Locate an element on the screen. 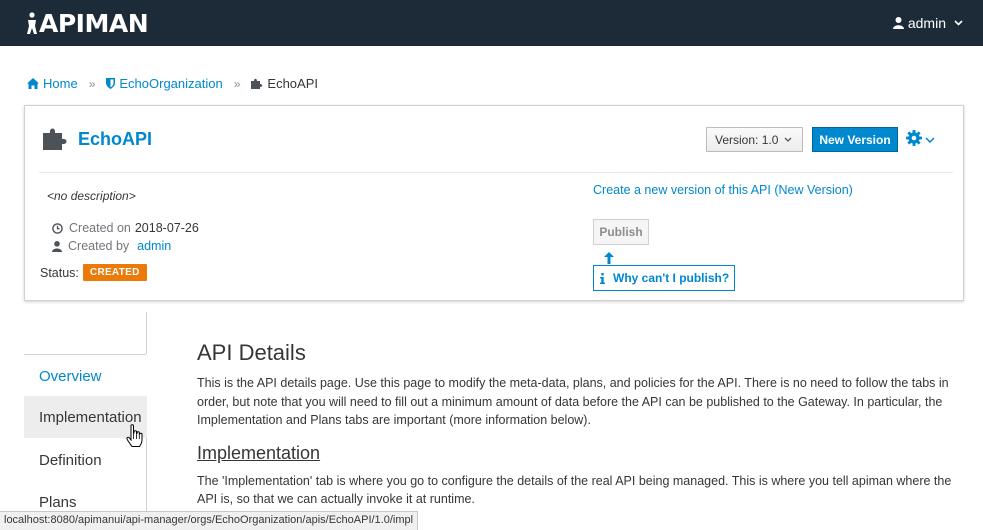 The width and height of the screenshot is (983, 530). user-menu: admin is located at coordinates (927, 23).